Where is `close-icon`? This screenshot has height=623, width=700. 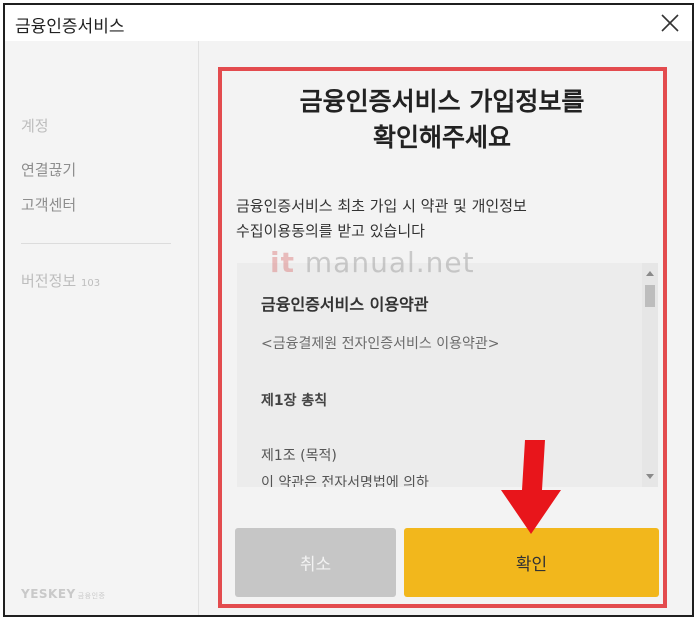 close-icon is located at coordinates (670, 23).